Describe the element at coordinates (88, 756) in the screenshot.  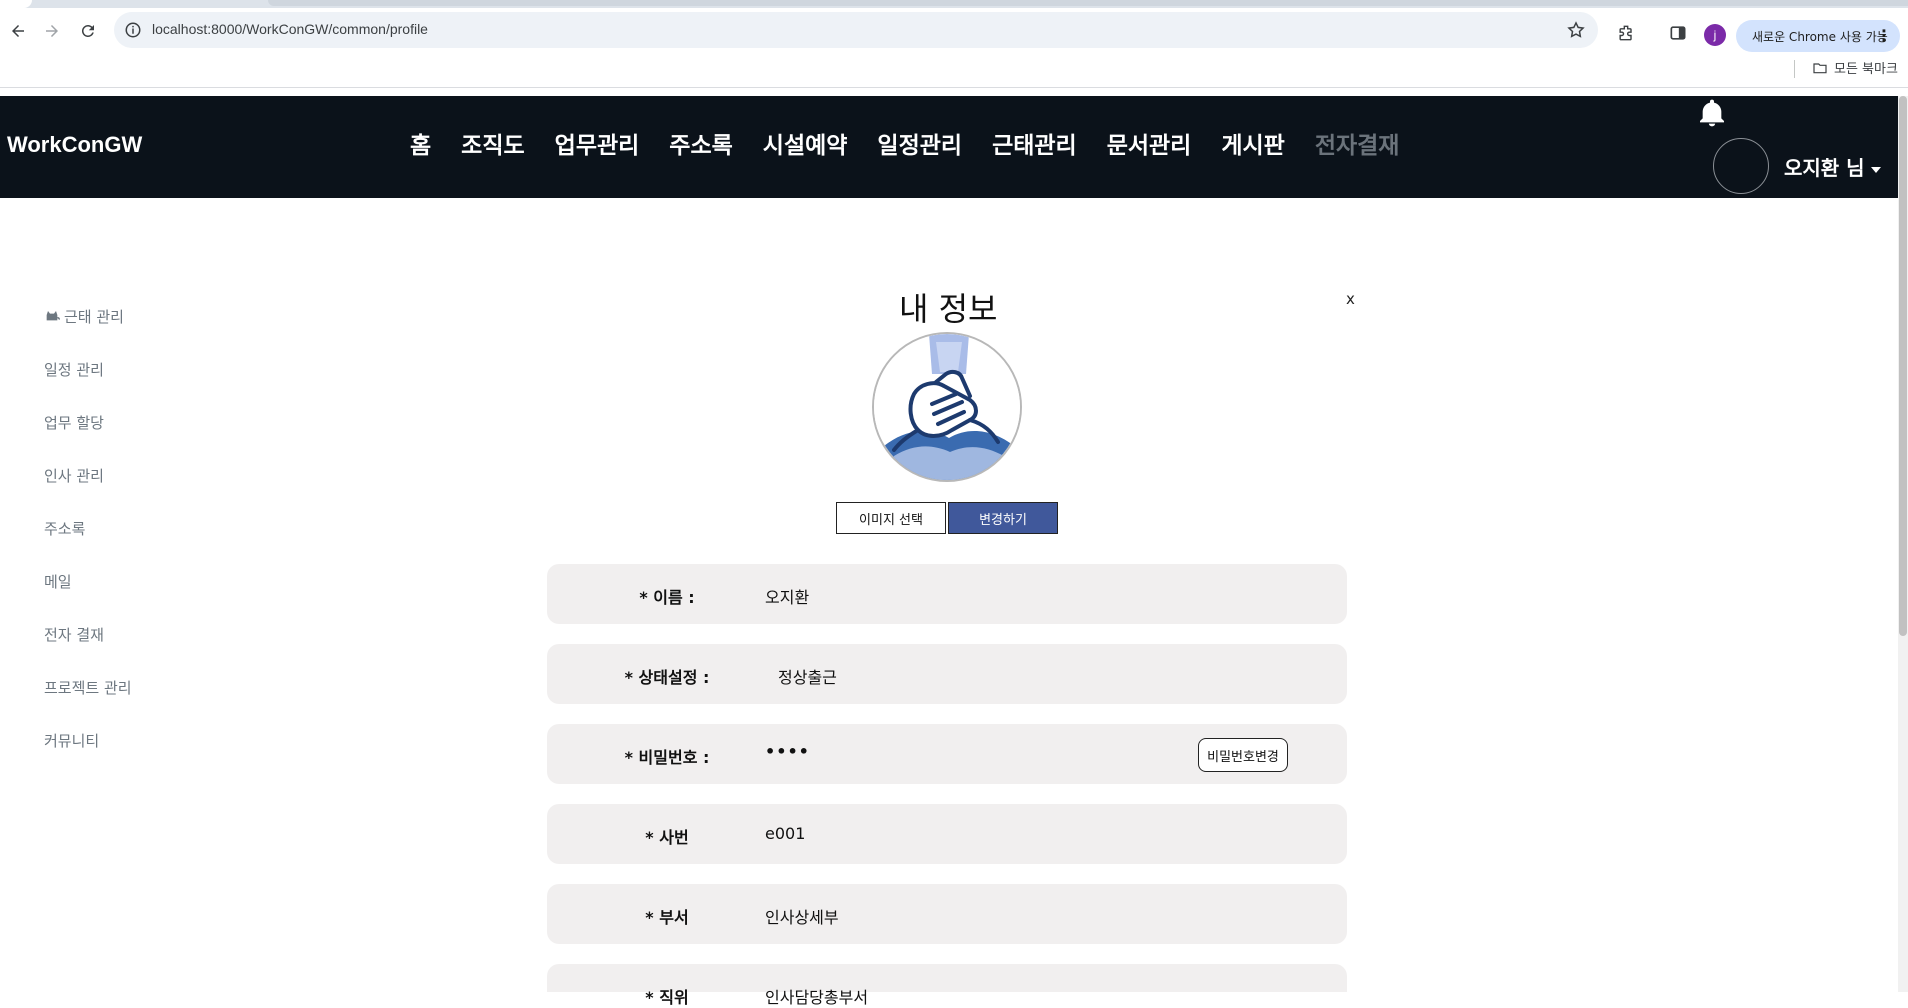
I see `sidebar-item-community: 커뮤니티` at that location.